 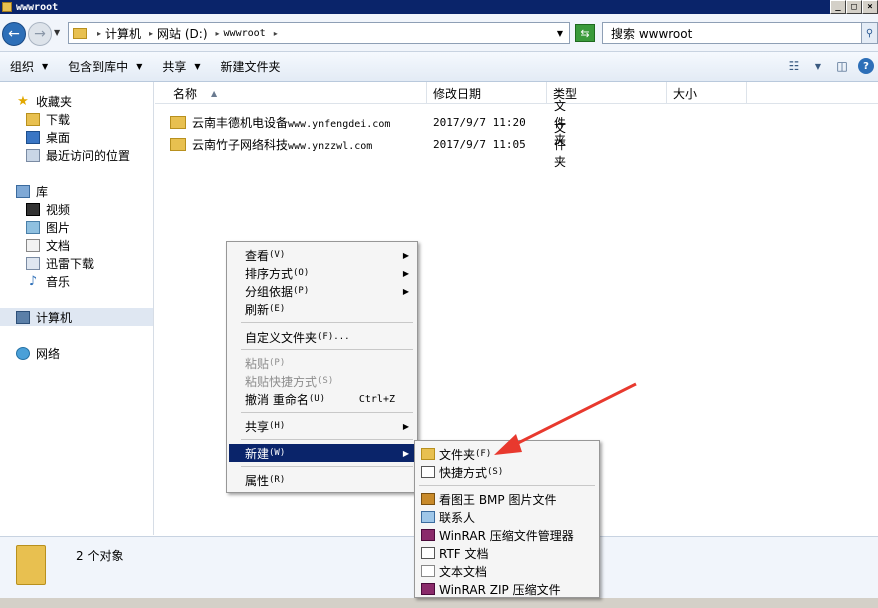 I want to click on arrow-head, so click(x=508, y=444).